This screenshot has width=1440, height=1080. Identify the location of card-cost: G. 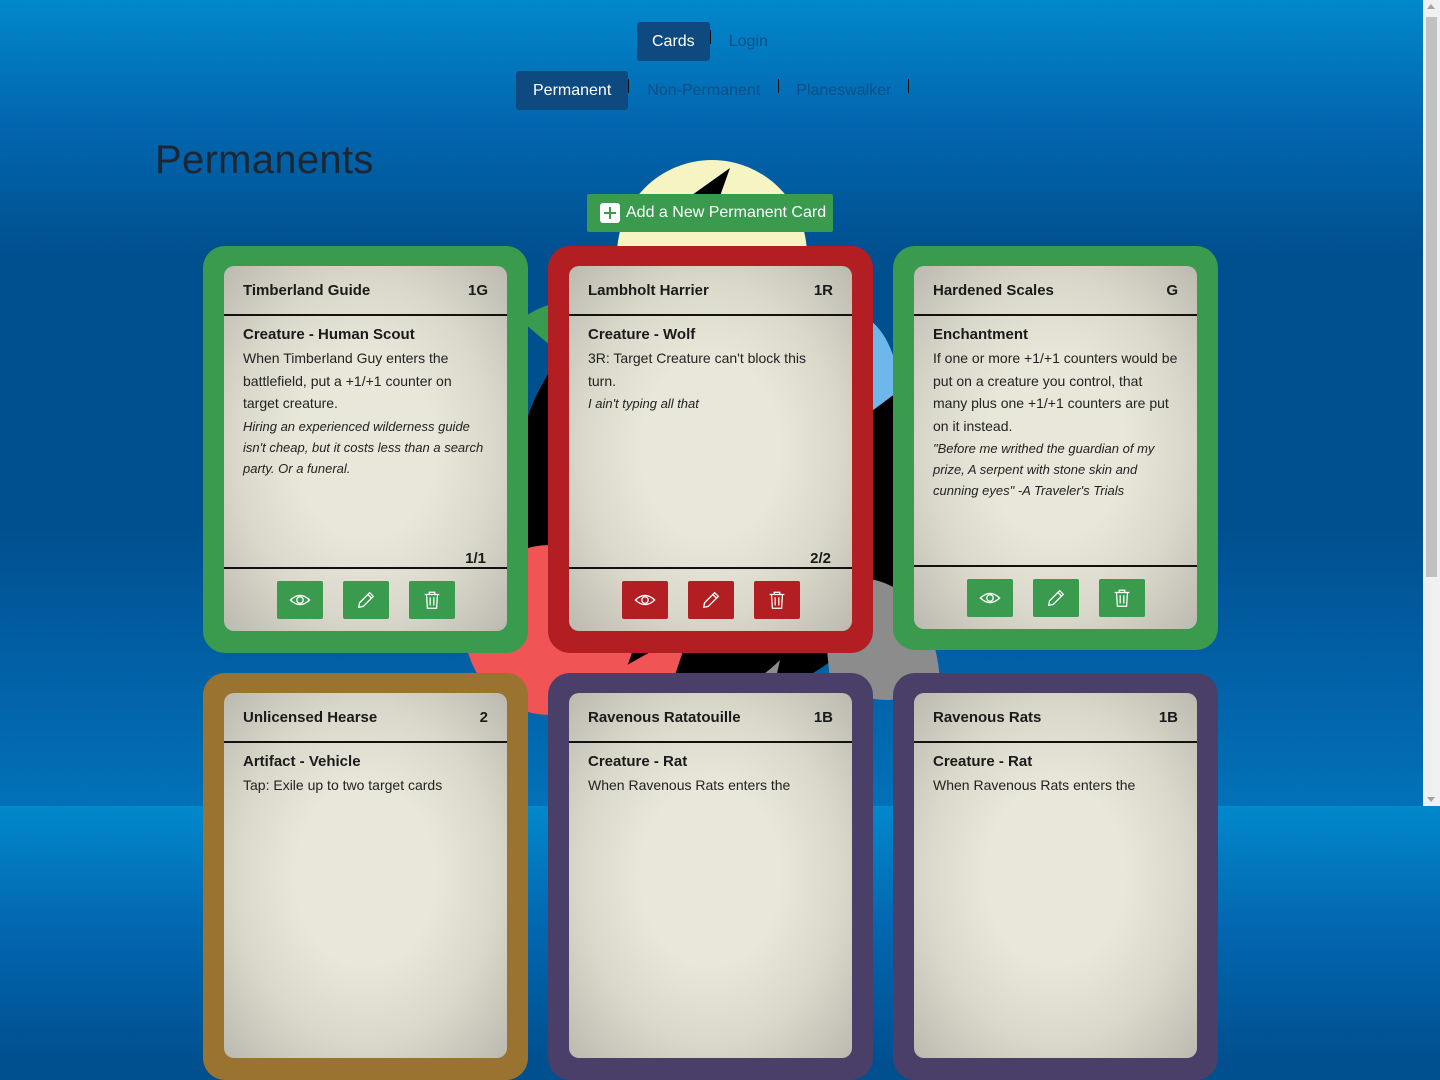
(1172, 290).